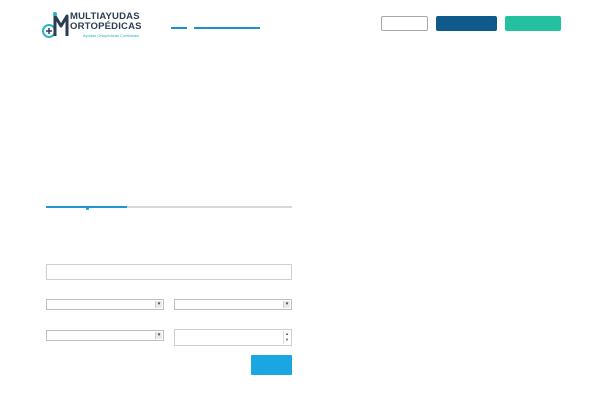 This screenshot has width=600, height=400. Describe the element at coordinates (233, 337) in the screenshot. I see `number-input: ▲ ▼` at that location.